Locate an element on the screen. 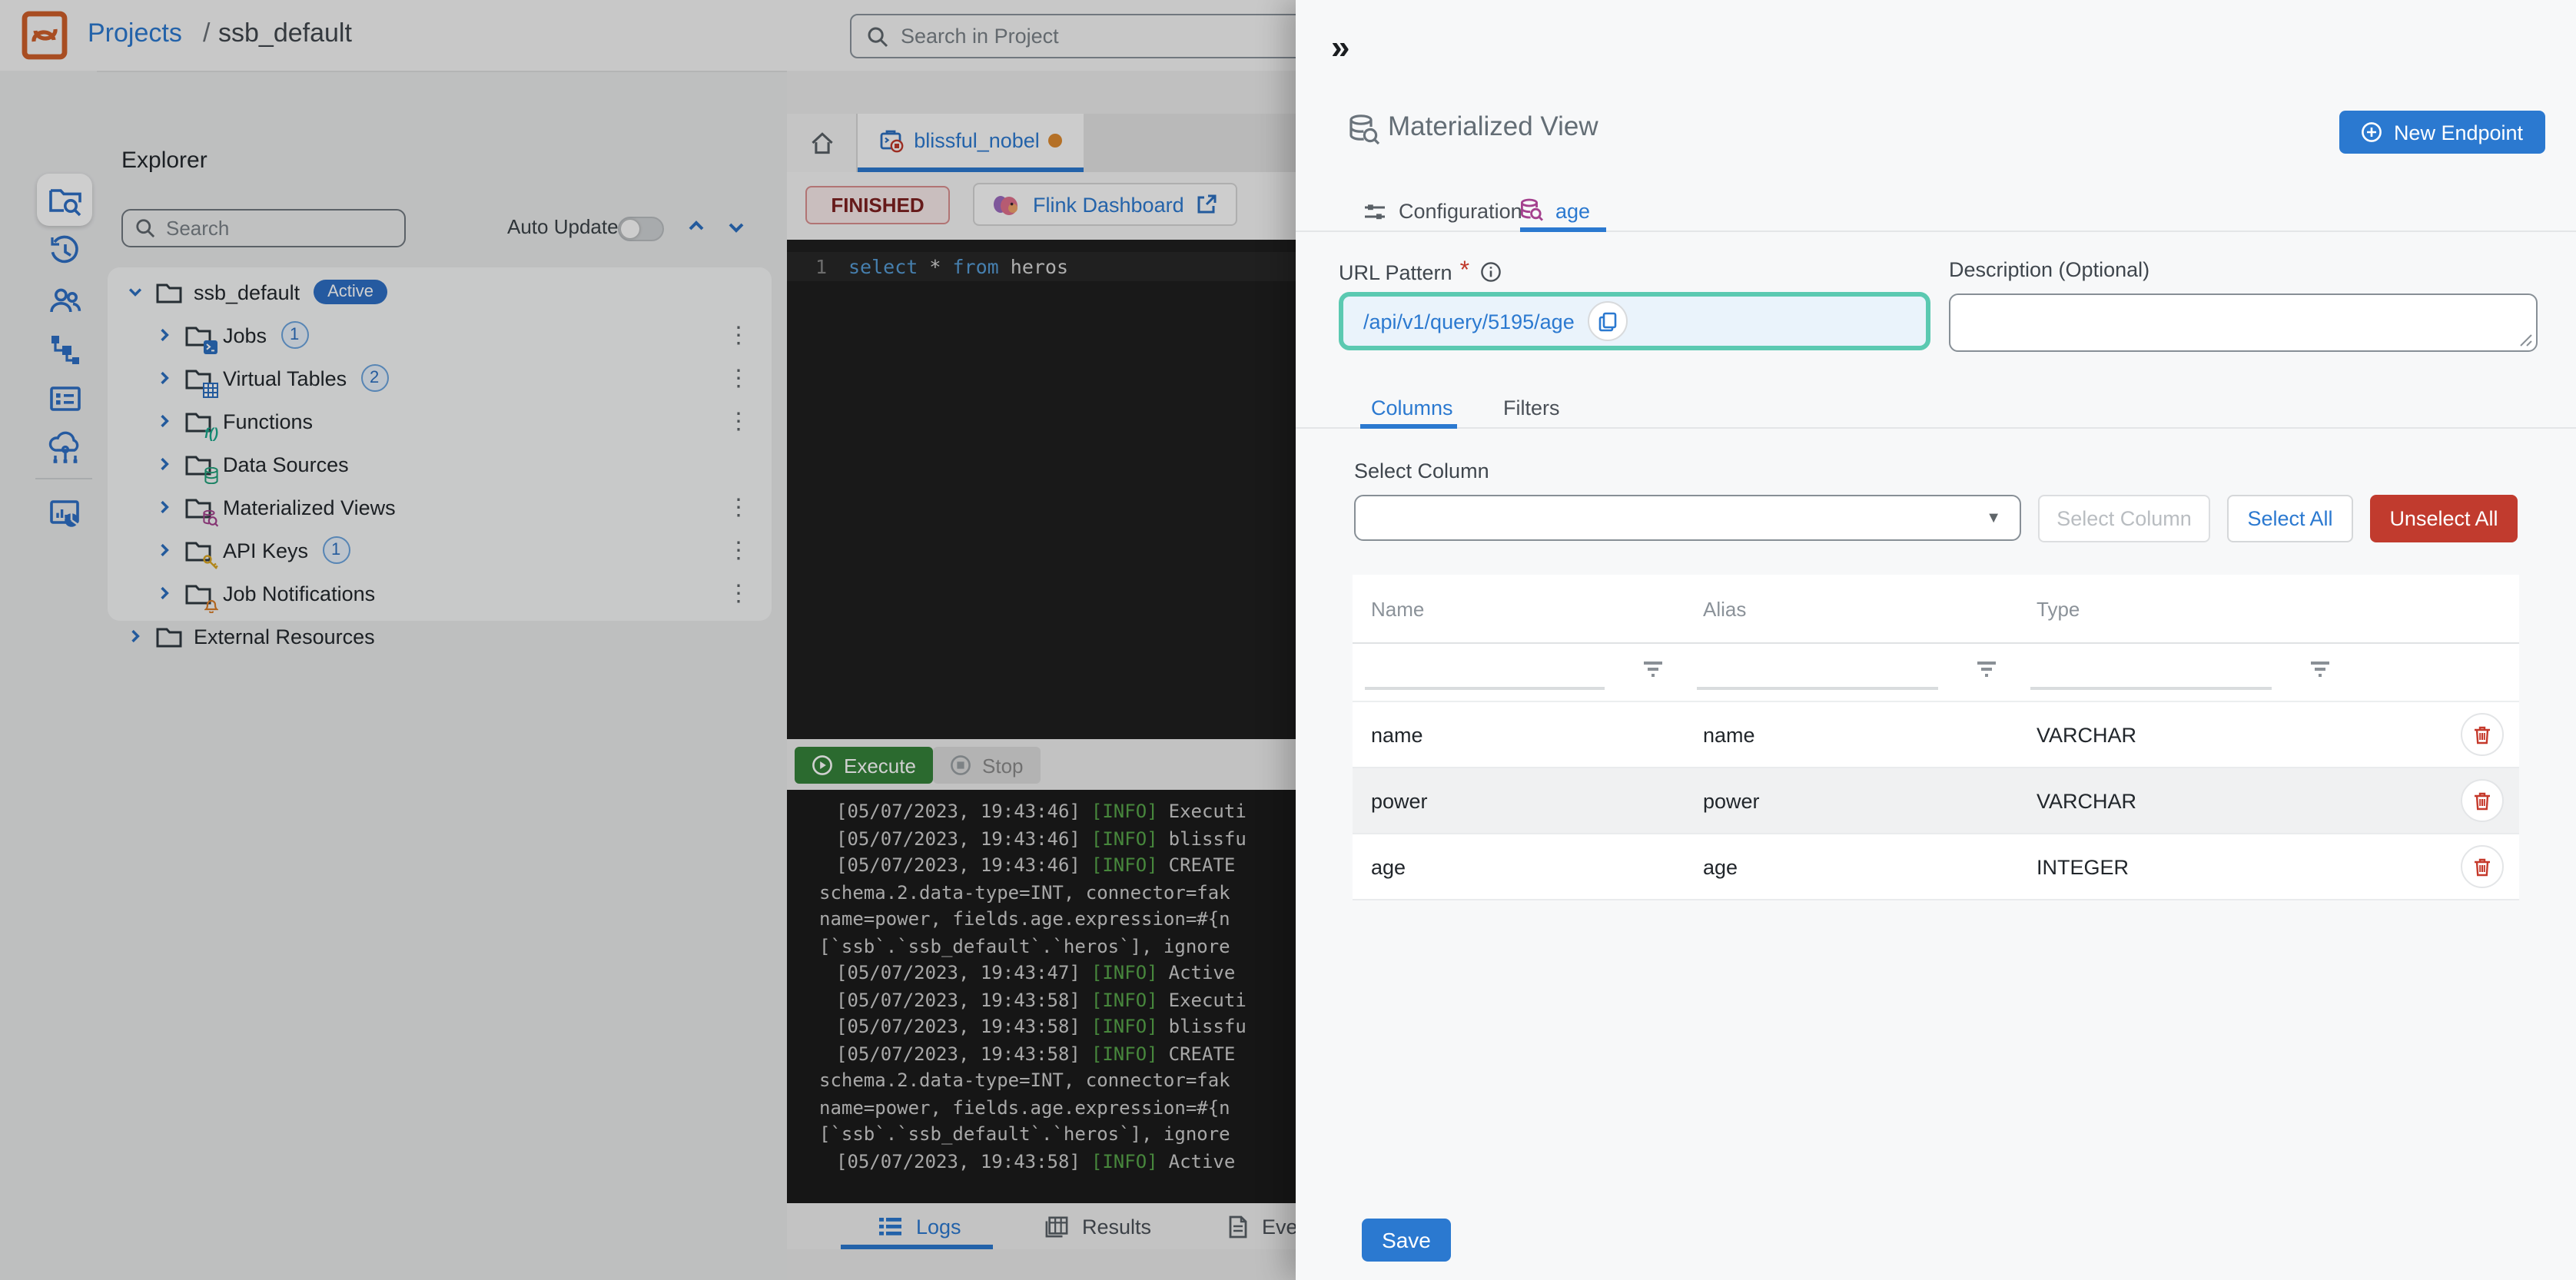  column-header-alias: Alias is located at coordinates (1725, 608).